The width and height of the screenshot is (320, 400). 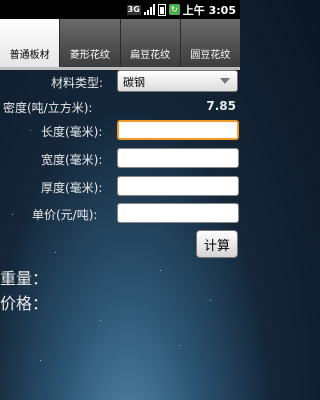 I want to click on status-bar: 3G ↻ 上午 3:05, so click(x=120, y=9).